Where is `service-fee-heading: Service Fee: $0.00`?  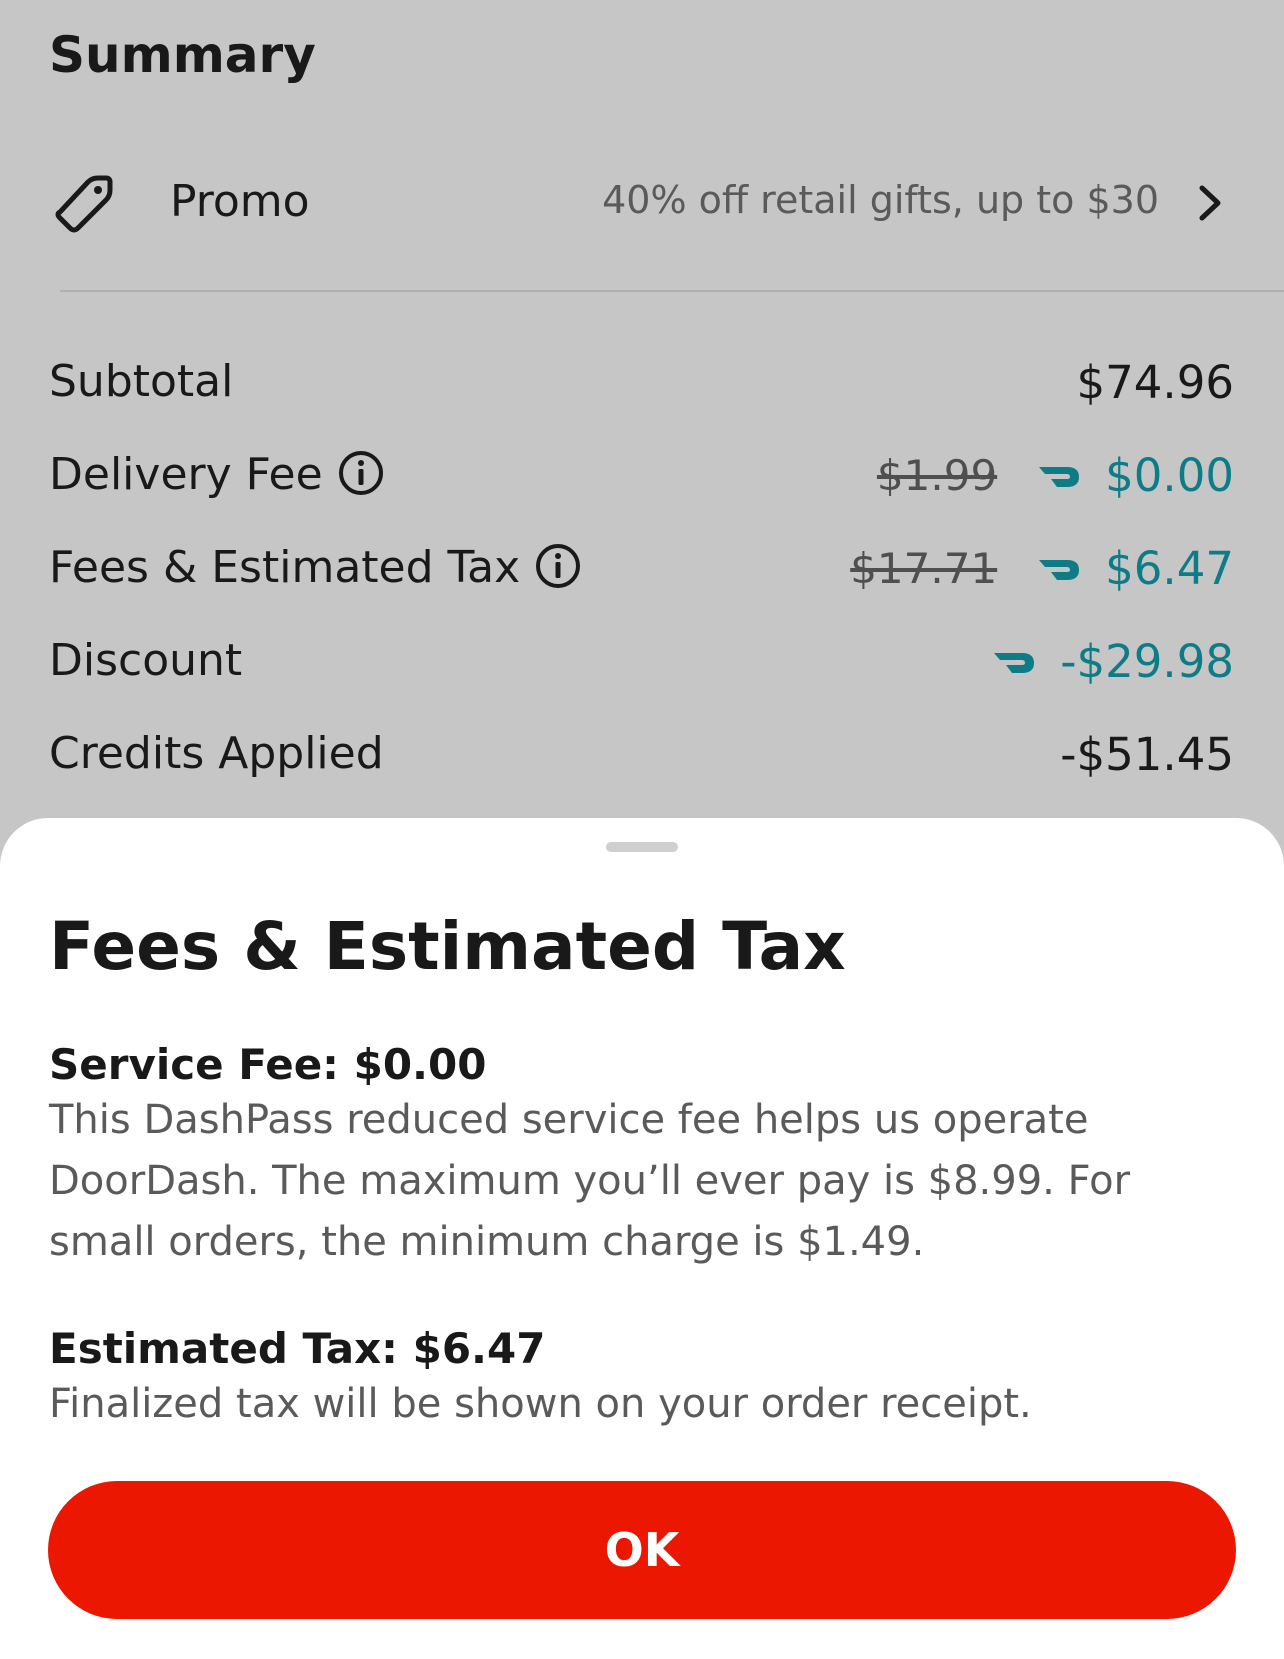
service-fee-heading: Service Fee: $0.00 is located at coordinates (268, 1064).